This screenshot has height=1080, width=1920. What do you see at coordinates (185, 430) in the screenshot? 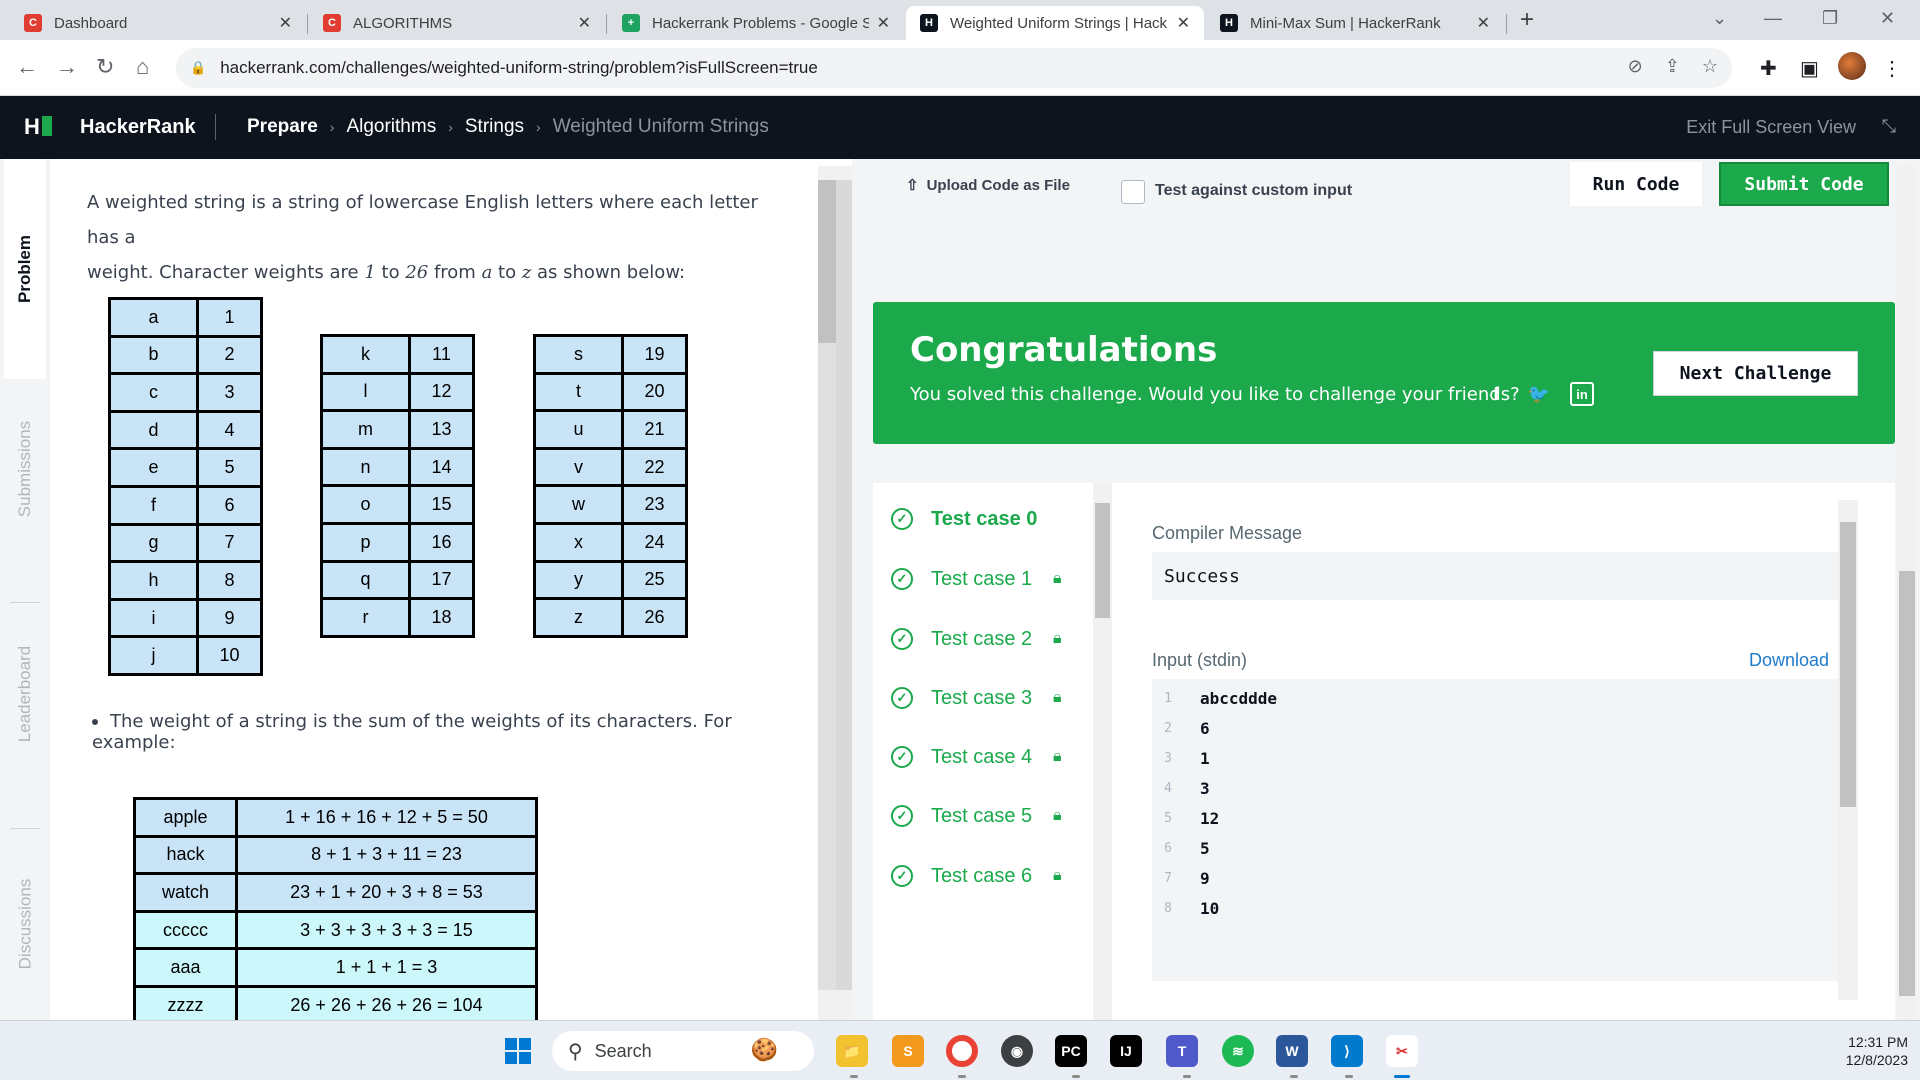
I see `weight-row: d4` at bounding box center [185, 430].